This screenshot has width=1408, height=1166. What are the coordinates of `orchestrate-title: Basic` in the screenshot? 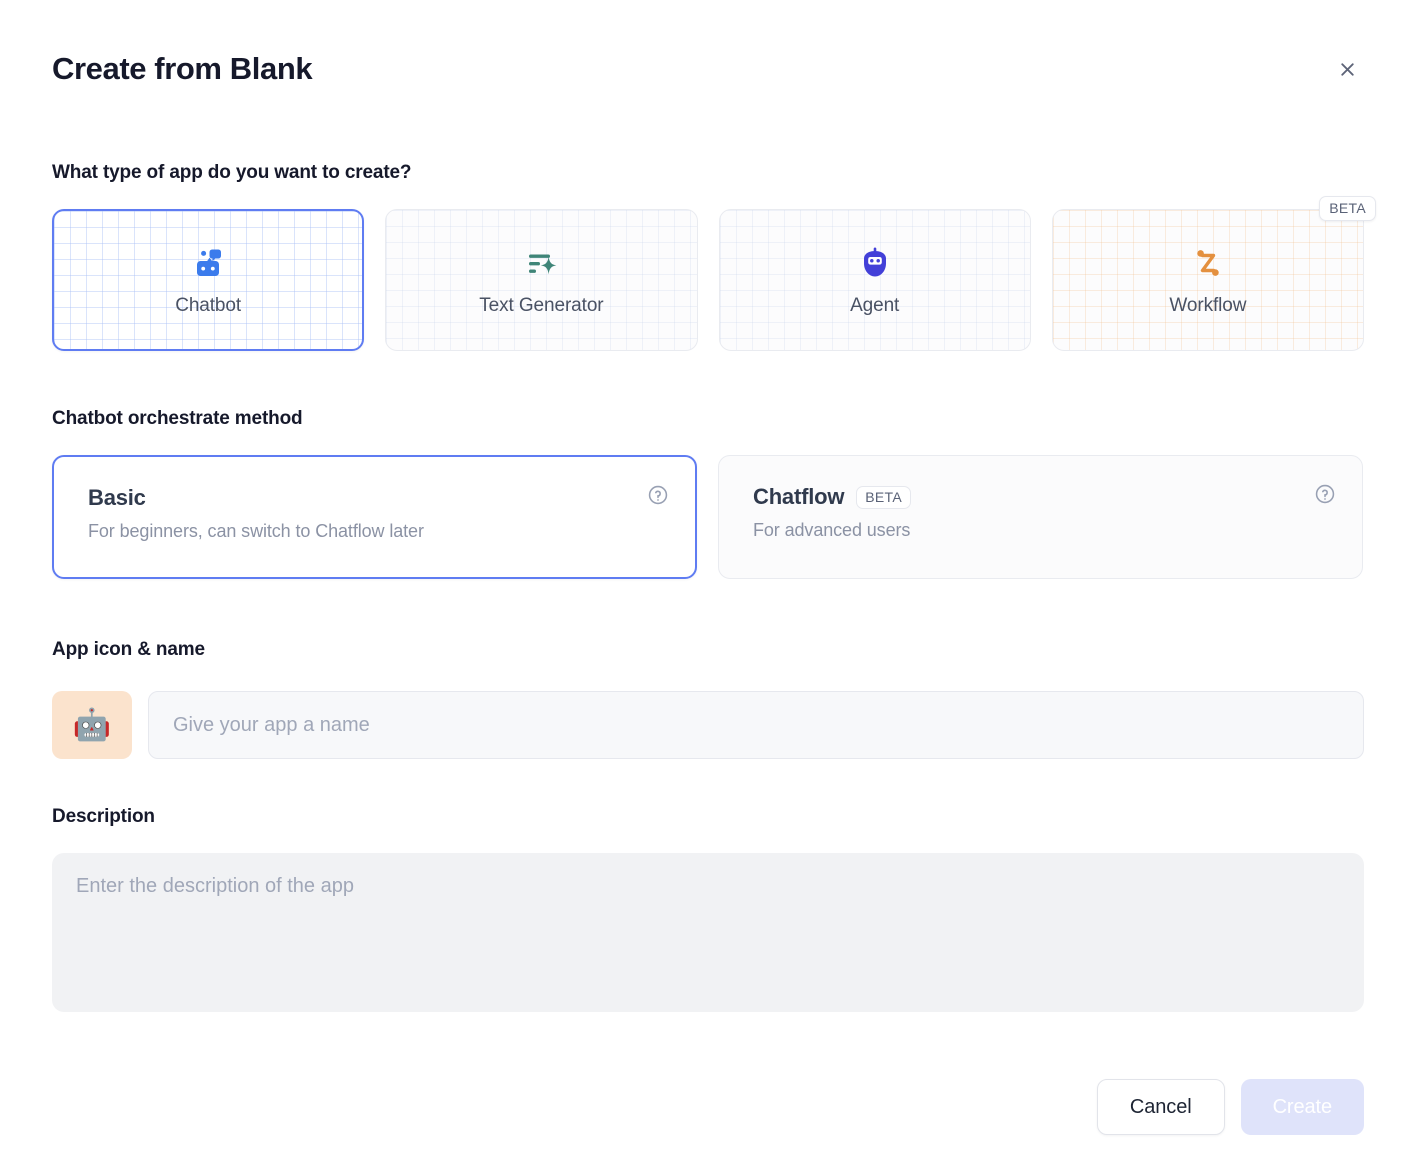 It's located at (117, 497).